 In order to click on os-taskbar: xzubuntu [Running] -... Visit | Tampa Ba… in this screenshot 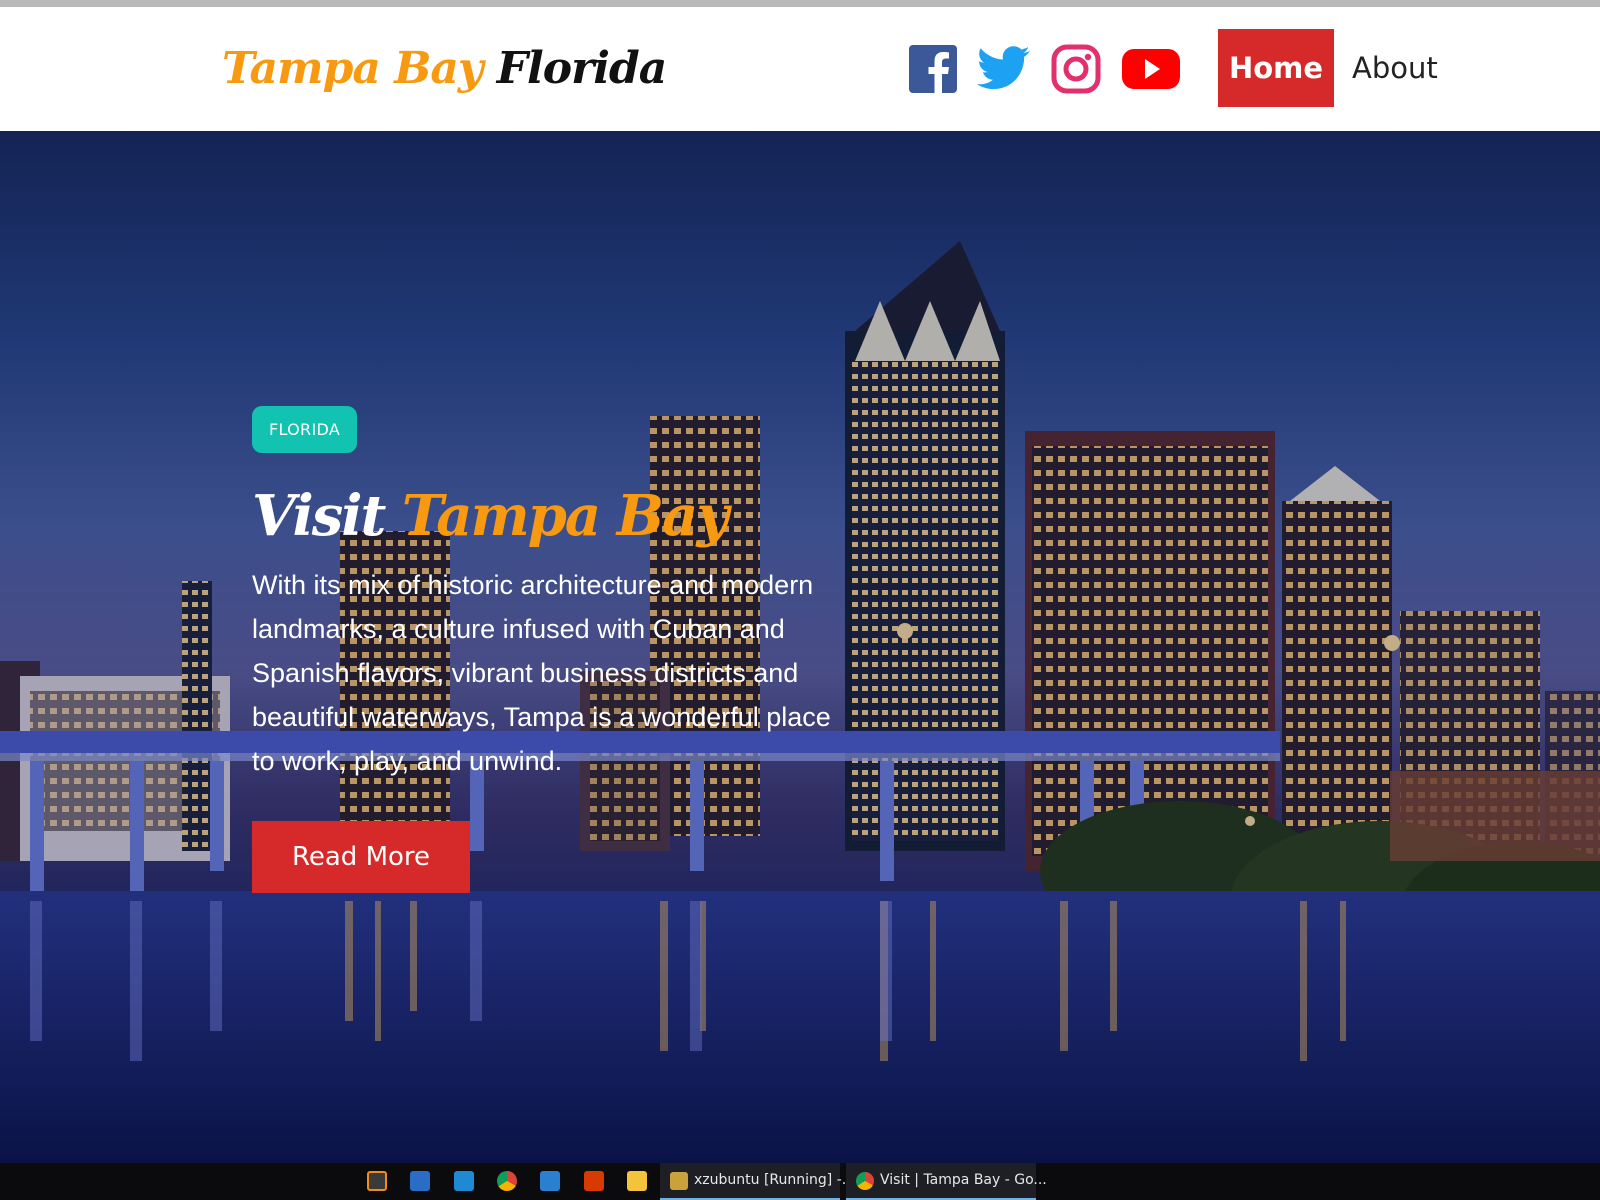, I will do `click(800, 1181)`.